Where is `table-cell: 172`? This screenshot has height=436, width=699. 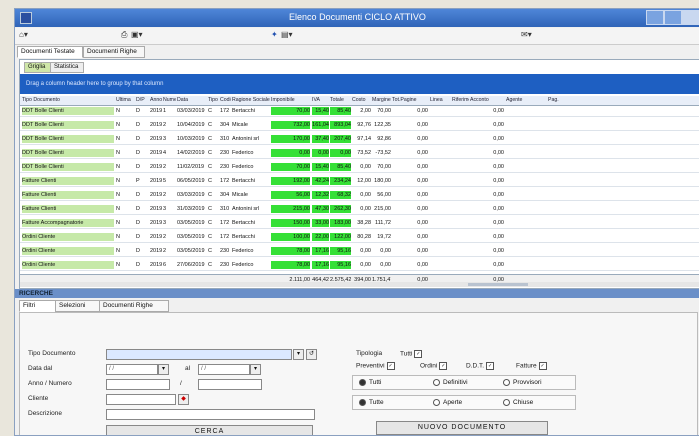 table-cell: 172 is located at coordinates (225, 223).